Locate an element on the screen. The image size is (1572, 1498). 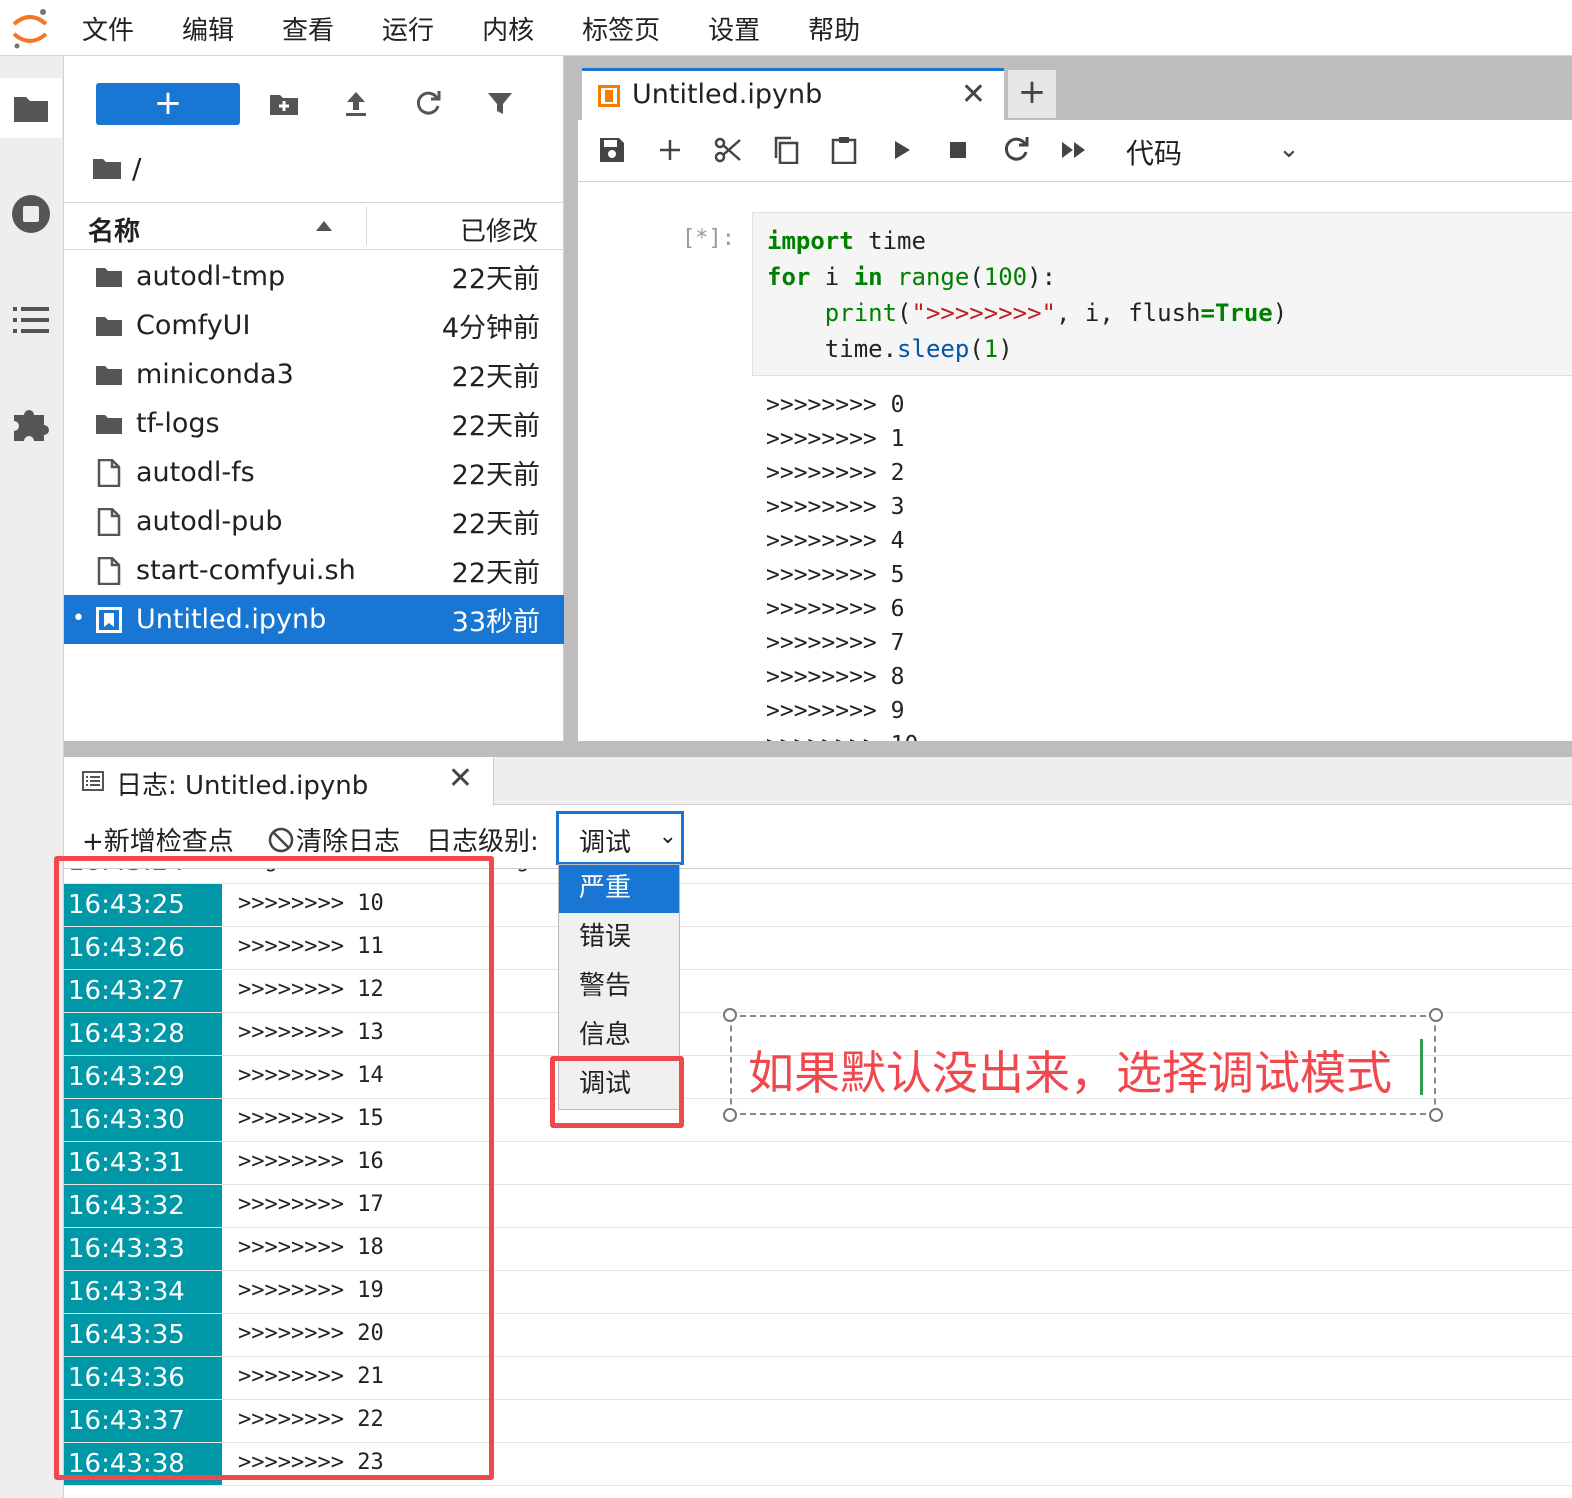
column-separator is located at coordinates (366, 226).